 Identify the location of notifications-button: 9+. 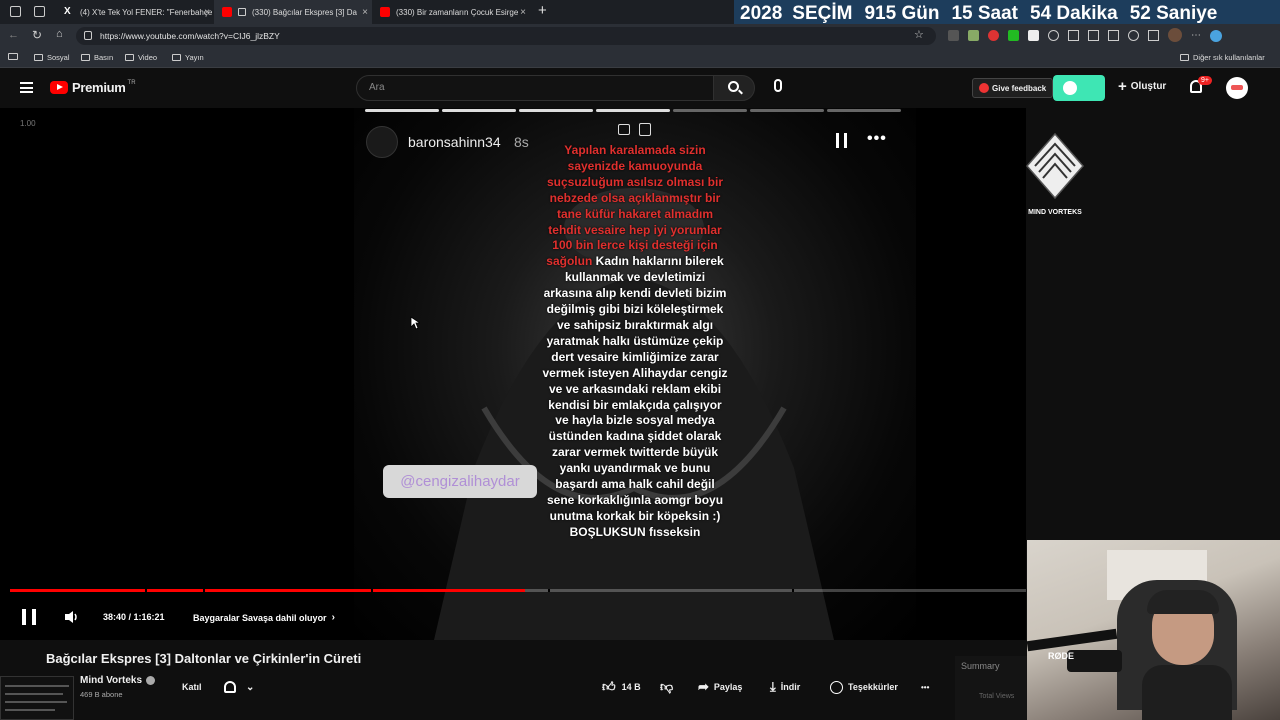
(1201, 84).